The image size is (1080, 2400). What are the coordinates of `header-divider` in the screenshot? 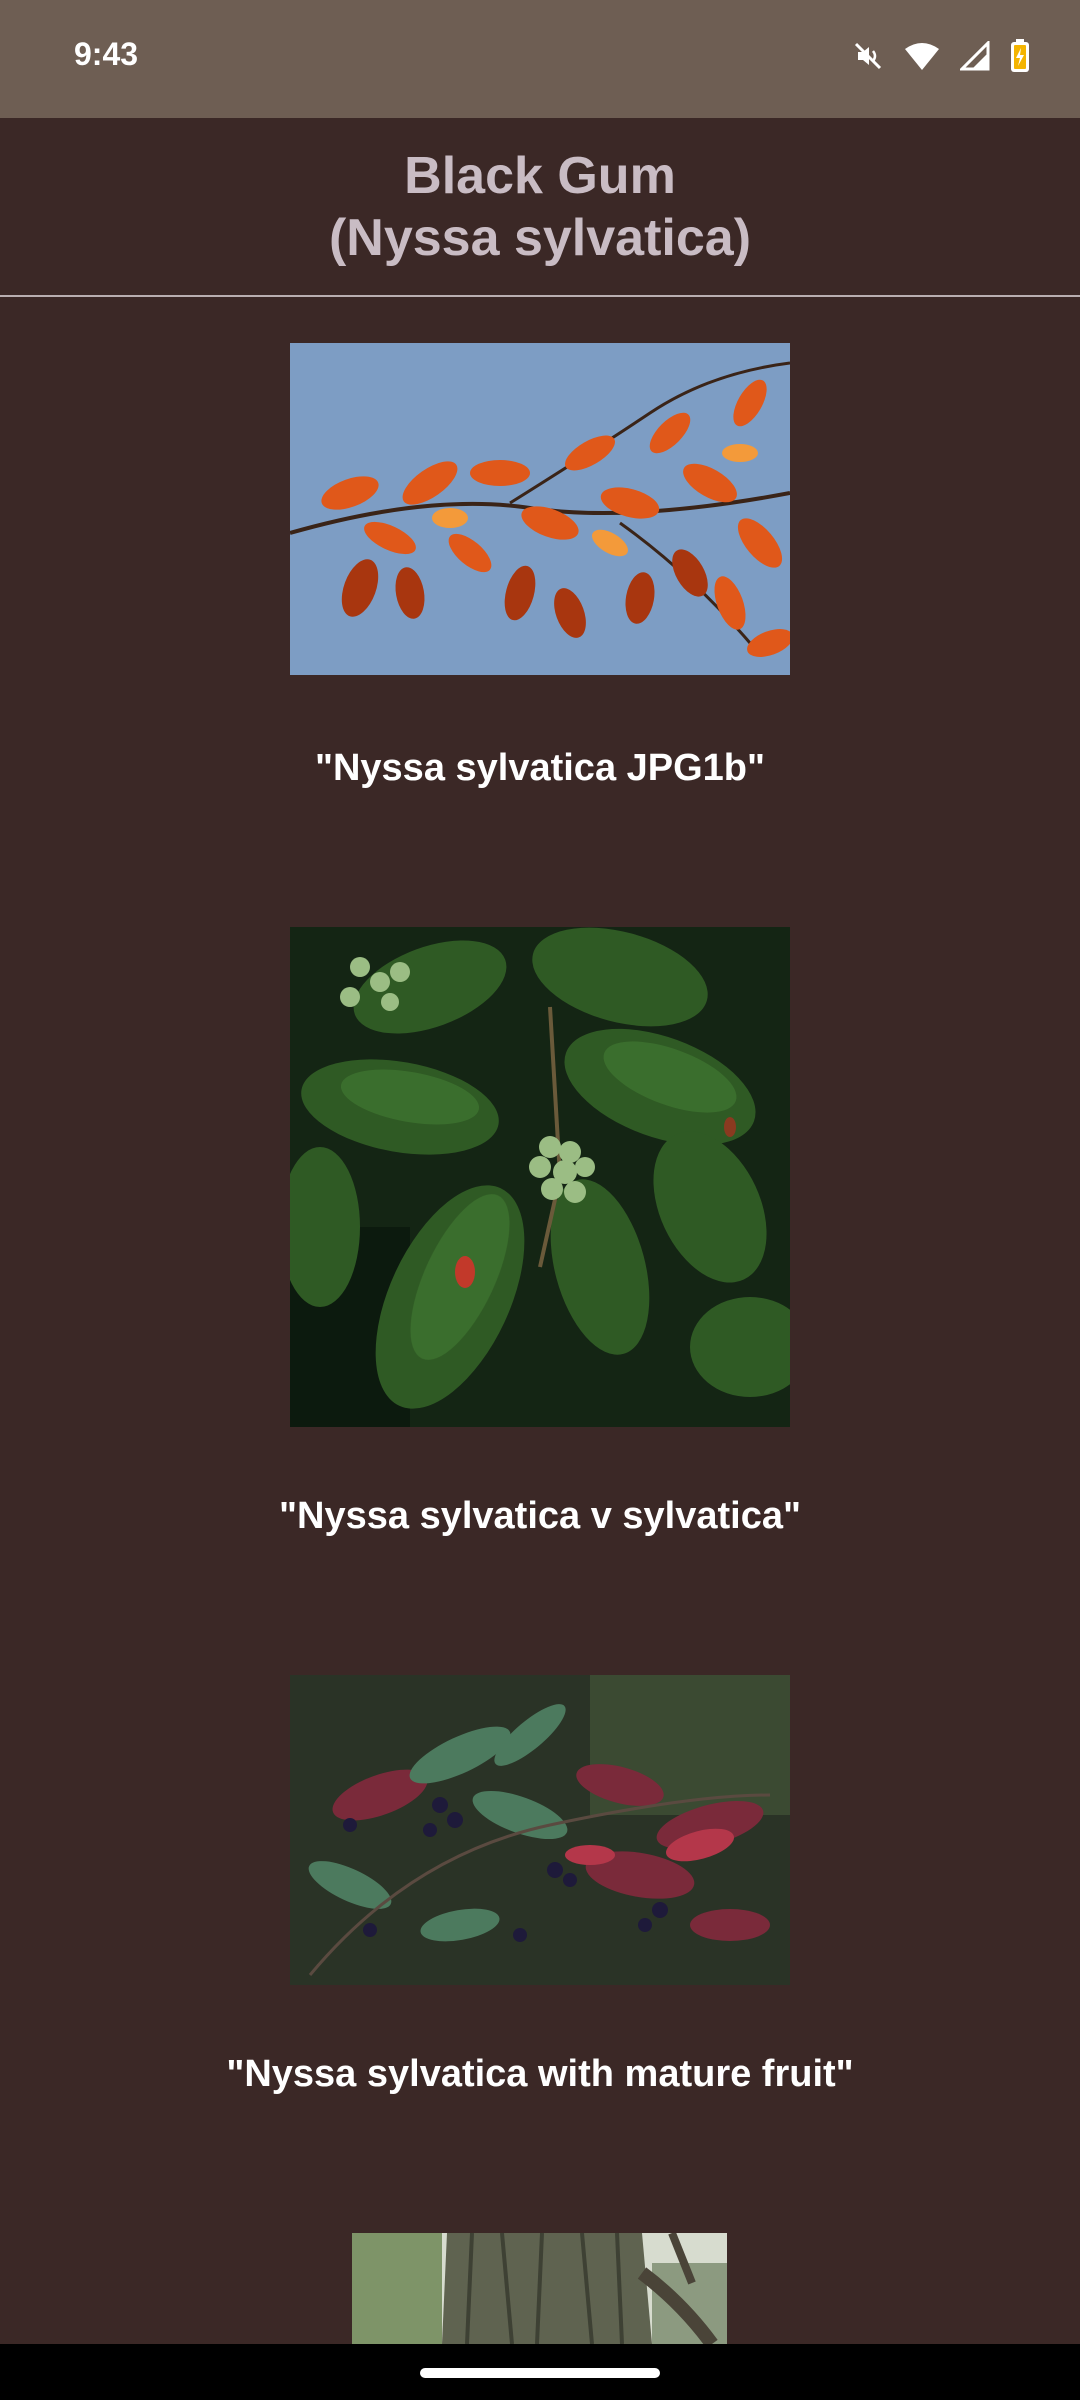 It's located at (540, 296).